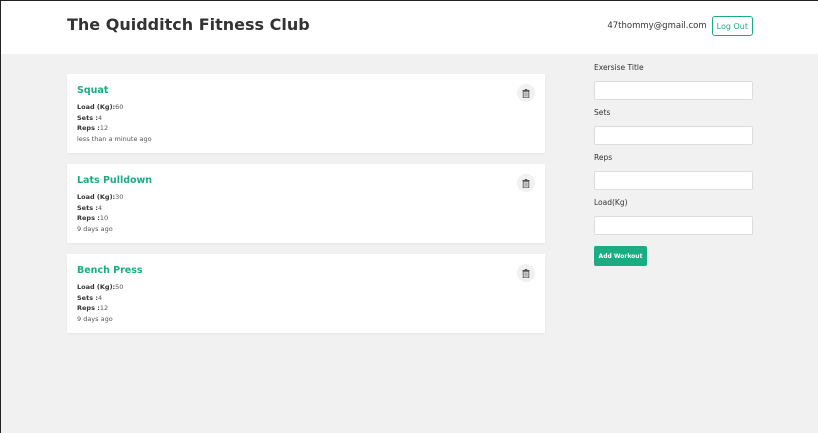 This screenshot has width=818, height=433. Describe the element at coordinates (611, 202) in the screenshot. I see `load-label: Load(Kg)` at that location.